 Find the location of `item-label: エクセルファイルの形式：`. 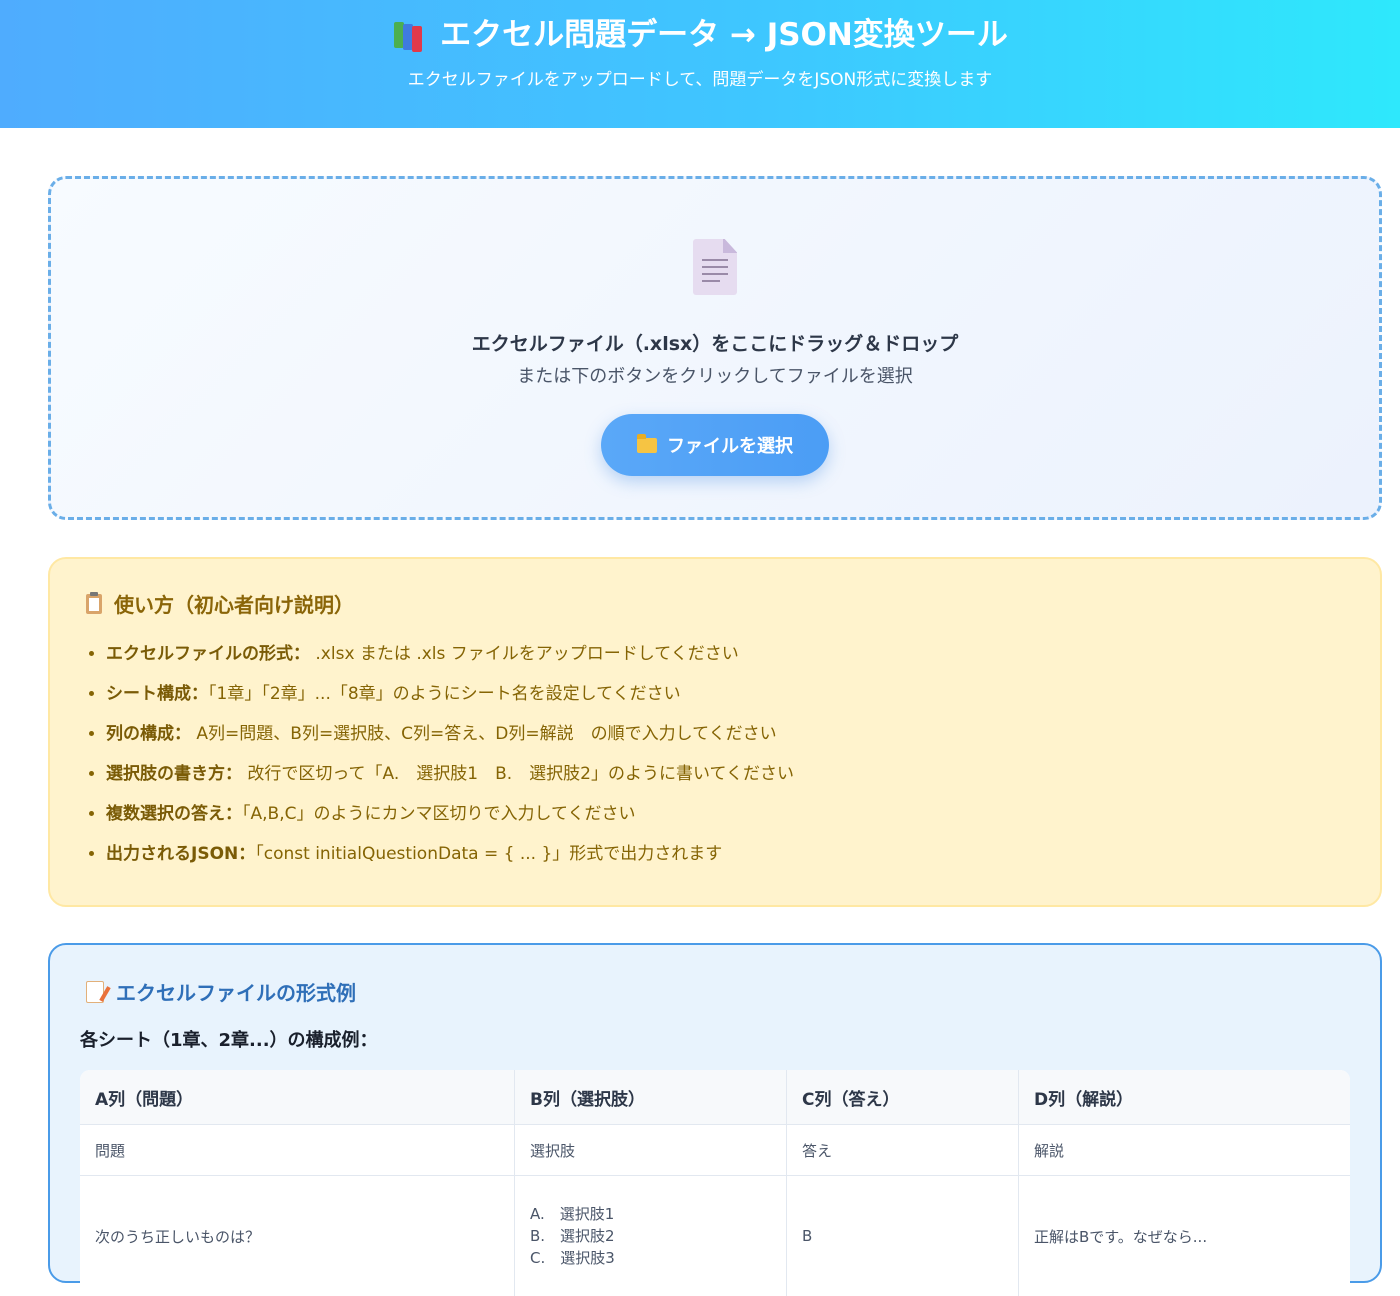

item-label: エクセルファイルの形式： is located at coordinates (208, 654).